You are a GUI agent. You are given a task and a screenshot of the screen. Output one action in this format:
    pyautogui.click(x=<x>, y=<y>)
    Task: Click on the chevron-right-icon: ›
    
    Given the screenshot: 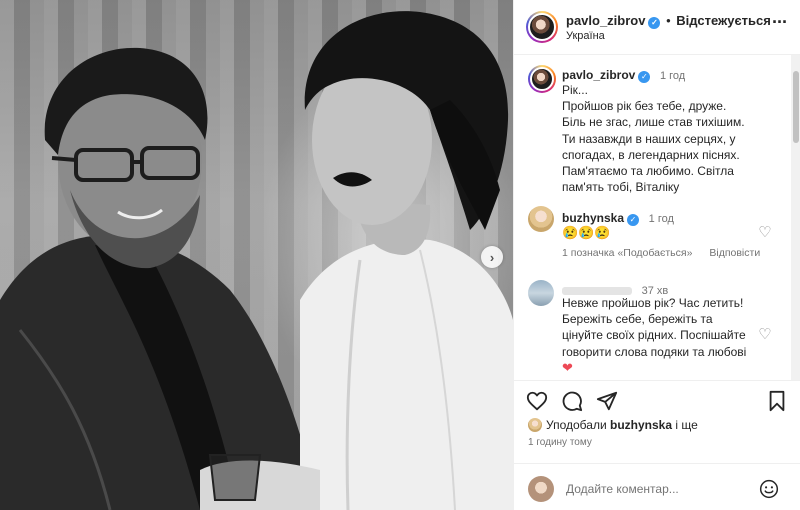 What is the action you would take?
    pyautogui.click(x=492, y=257)
    